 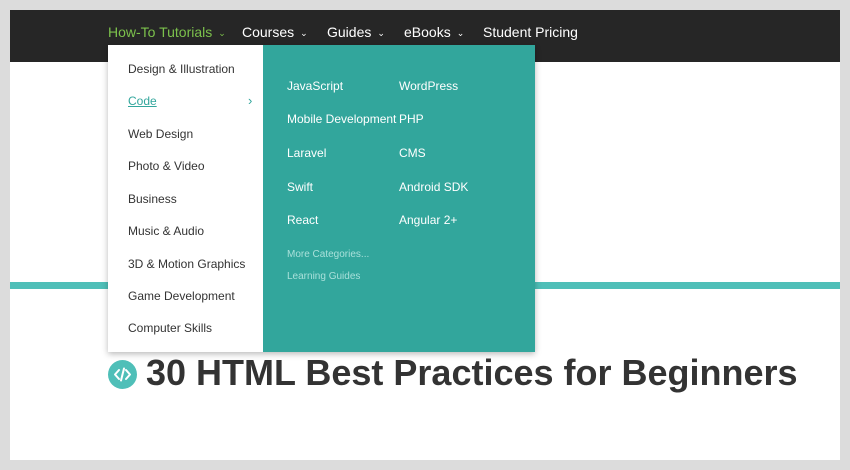 I want to click on nav-label: How-To Tutorials, so click(x=160, y=32).